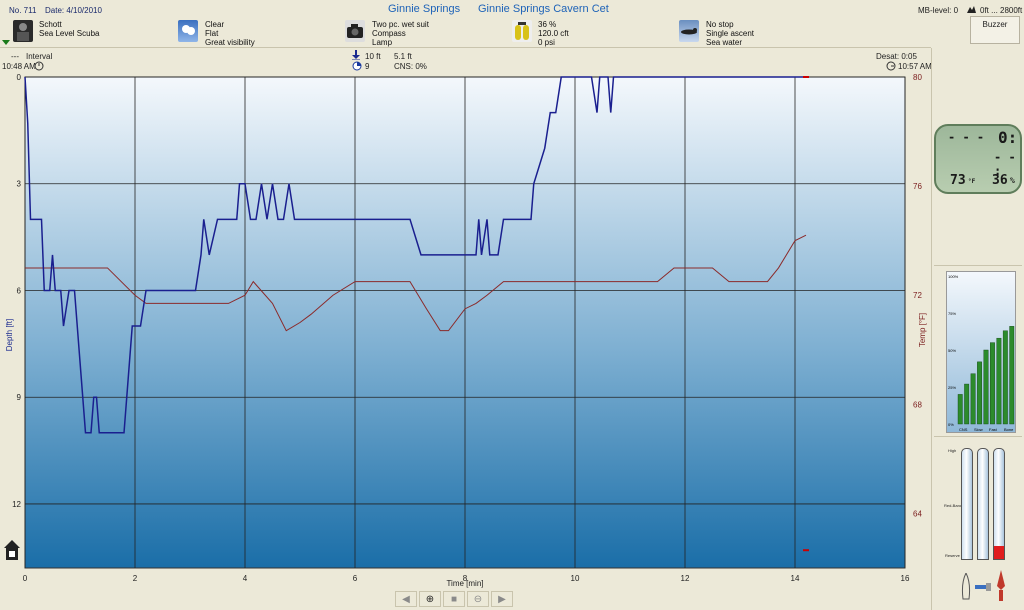  What do you see at coordinates (971, 9) in the screenshot?
I see `mountain-icon` at bounding box center [971, 9].